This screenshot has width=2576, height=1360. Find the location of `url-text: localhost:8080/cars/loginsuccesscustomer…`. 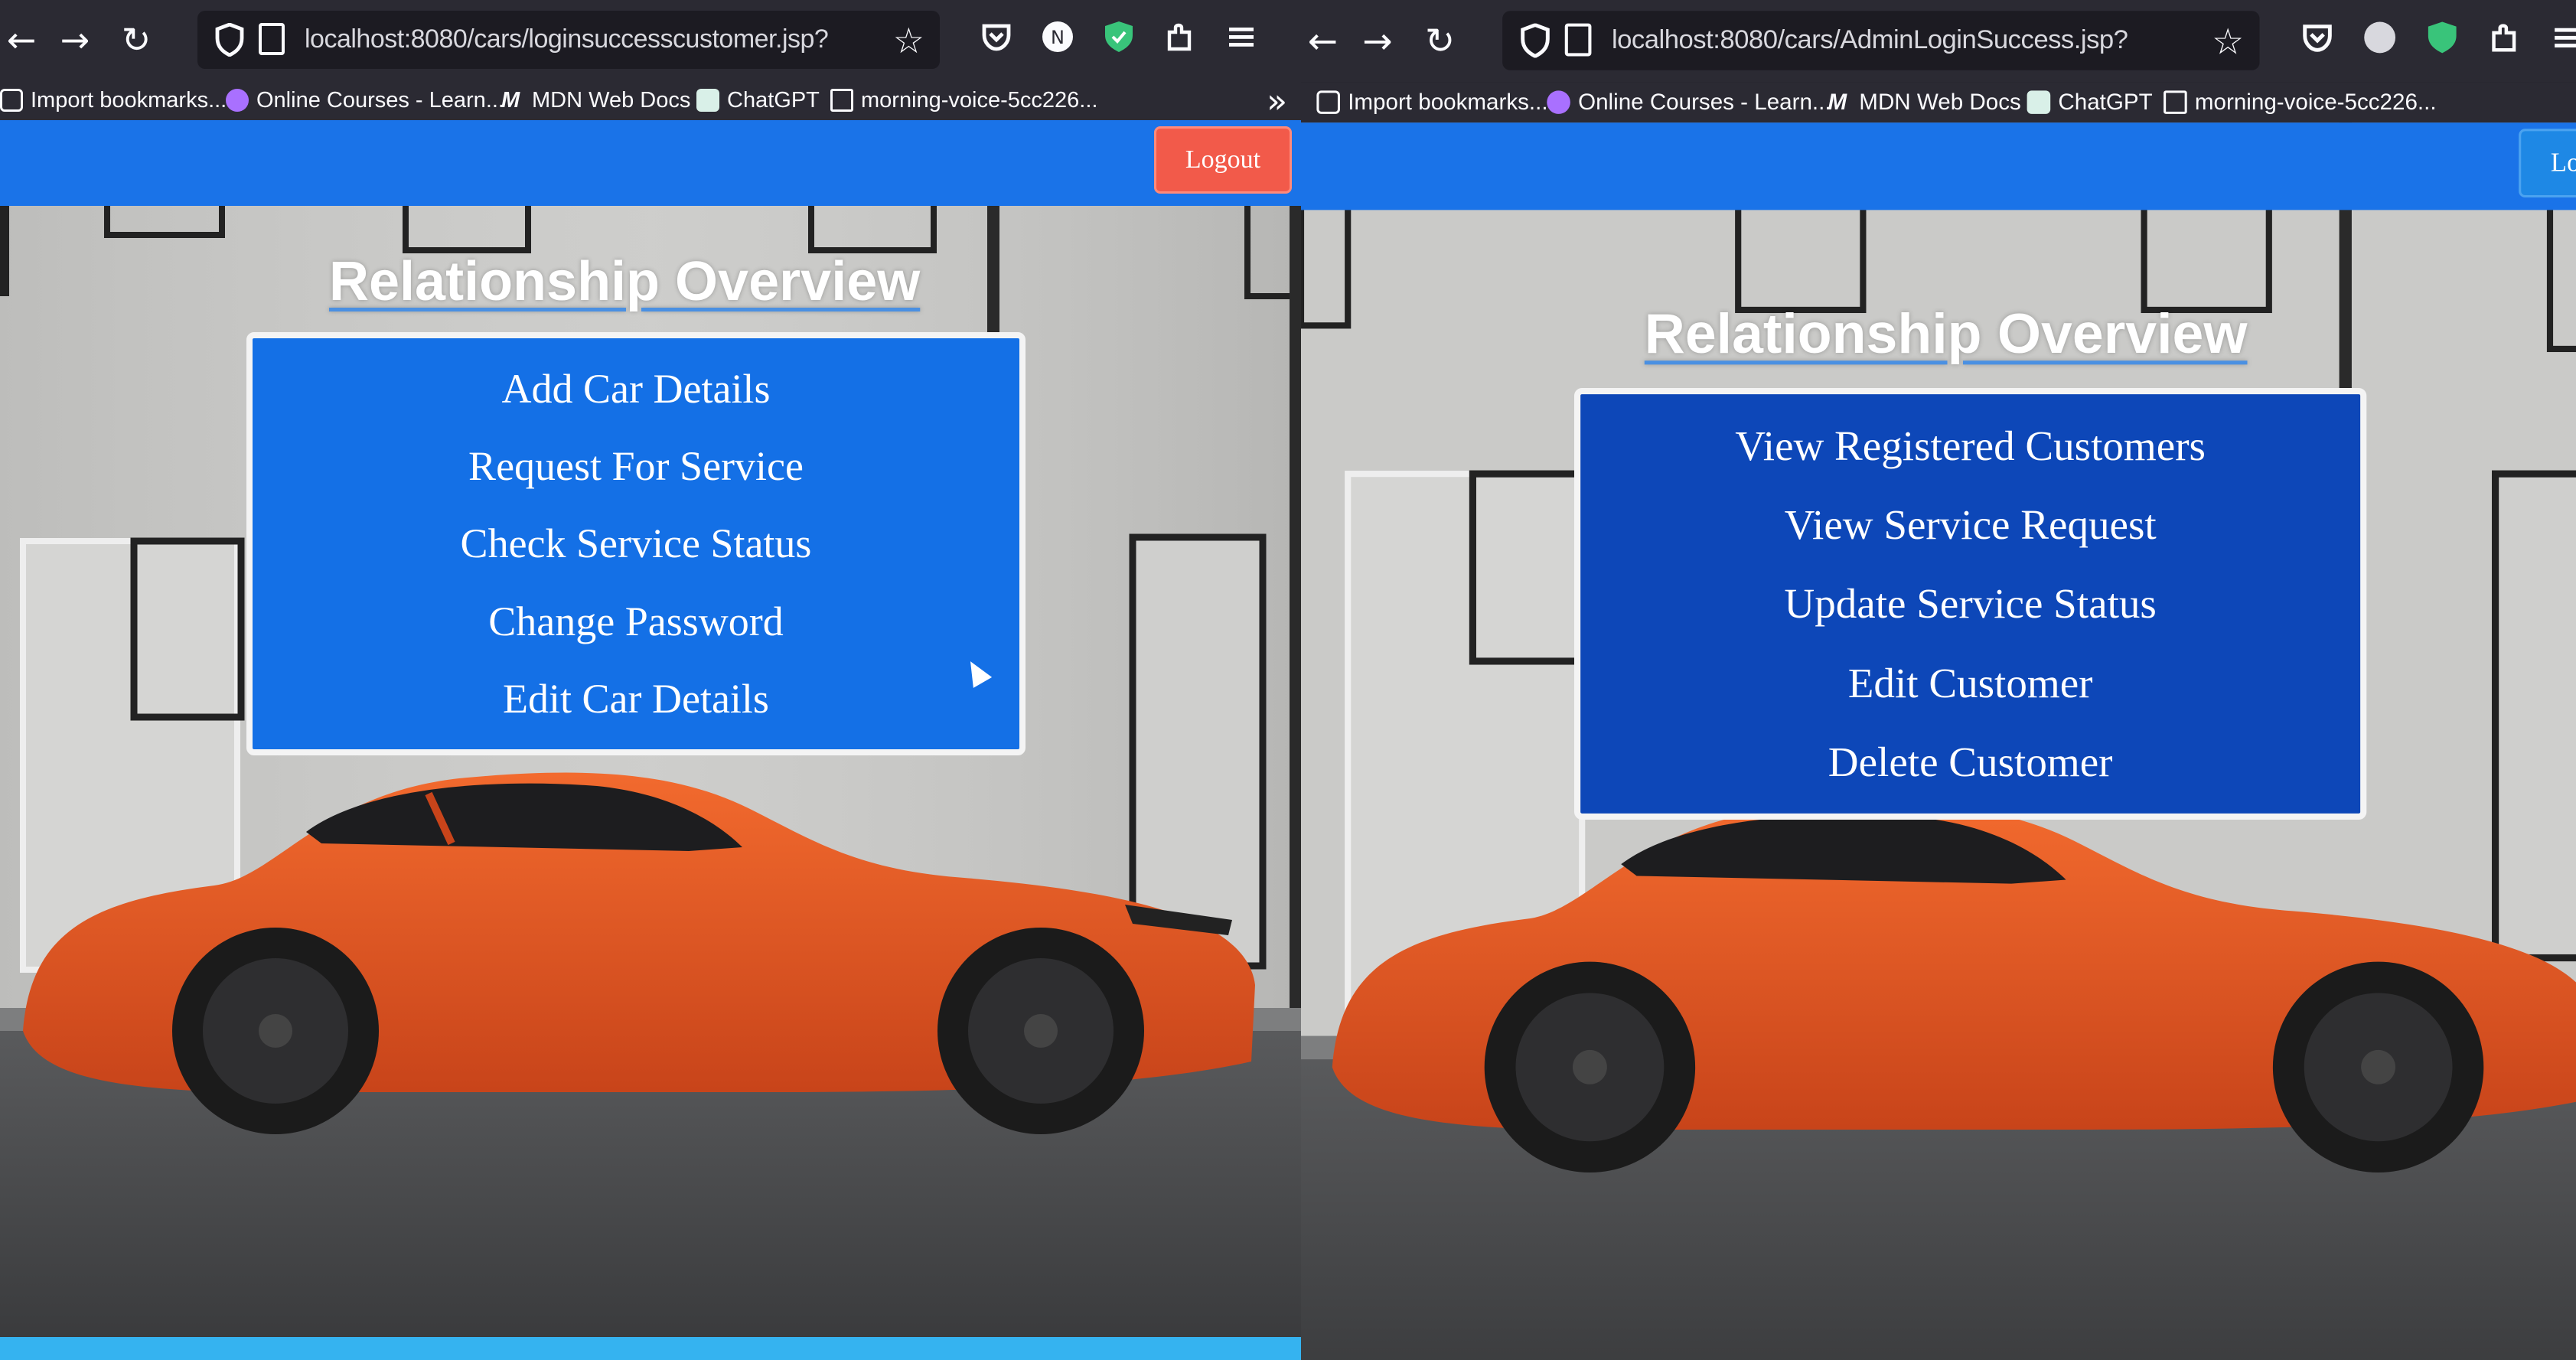

url-text: localhost:8080/cars/loginsuccesscustomer… is located at coordinates (567, 39).